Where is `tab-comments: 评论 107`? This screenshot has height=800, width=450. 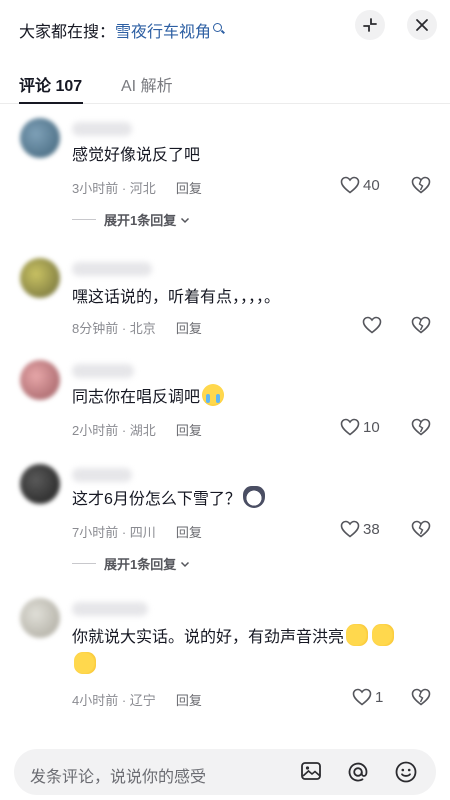 tab-comments: 评论 107 is located at coordinates (50, 84).